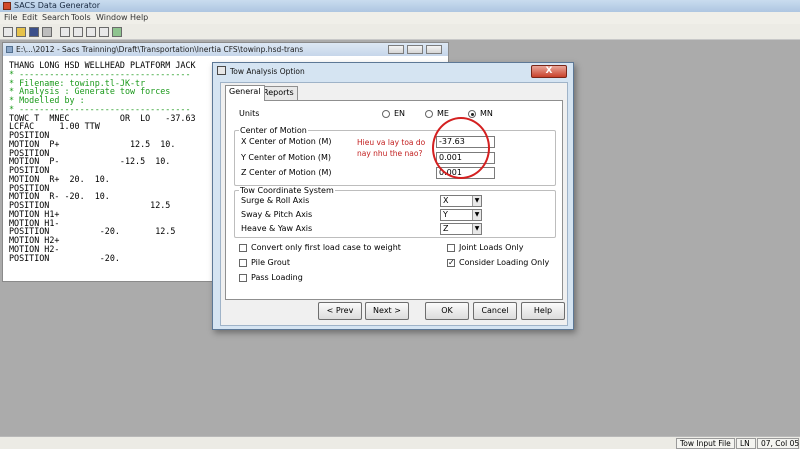  What do you see at coordinates (243, 248) in the screenshot?
I see `convert-first-load-checkbox` at bounding box center [243, 248].